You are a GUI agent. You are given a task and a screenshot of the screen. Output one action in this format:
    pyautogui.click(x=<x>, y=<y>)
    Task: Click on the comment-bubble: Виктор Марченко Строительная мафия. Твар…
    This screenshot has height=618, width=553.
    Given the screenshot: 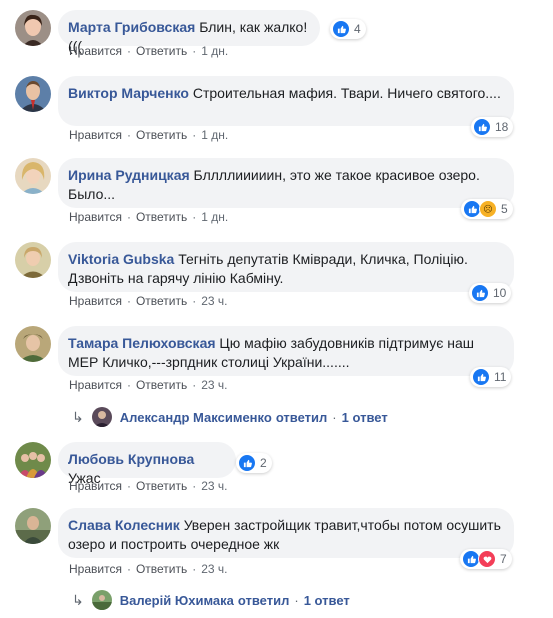 What is the action you would take?
    pyautogui.click(x=286, y=101)
    